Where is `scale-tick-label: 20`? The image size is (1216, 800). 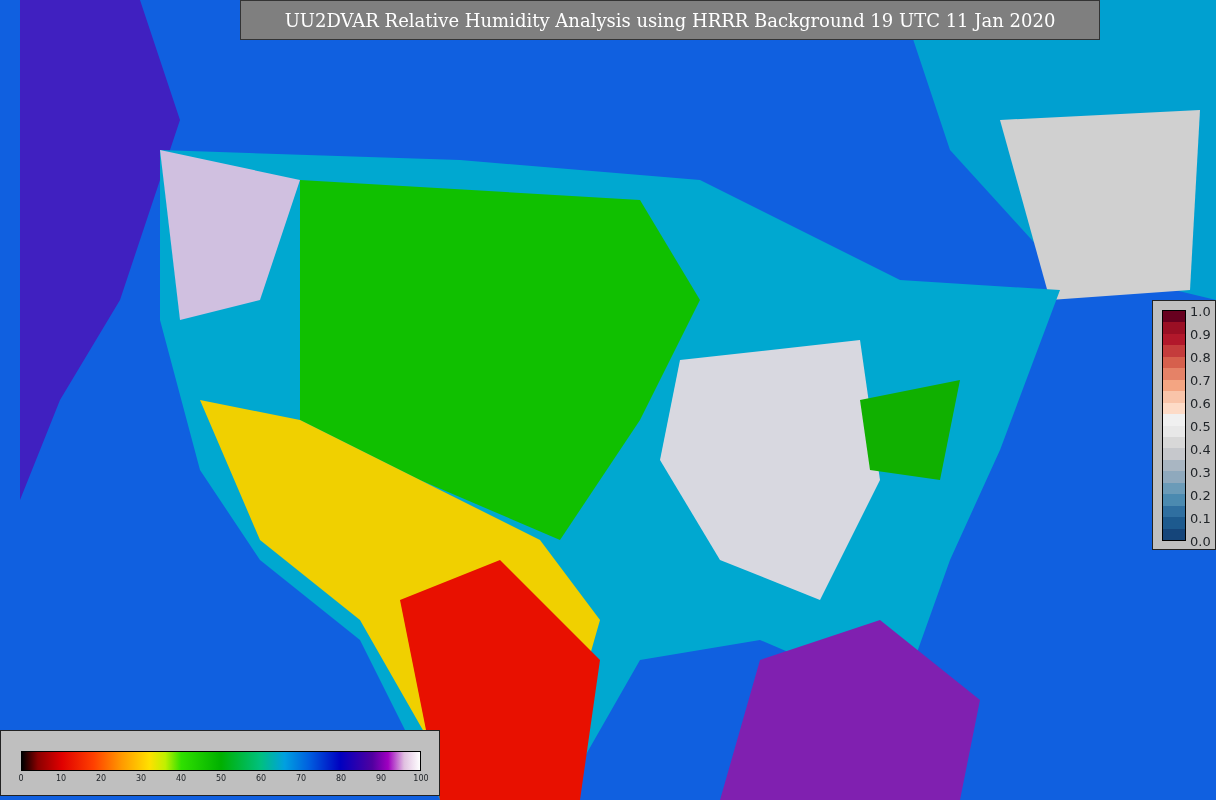
scale-tick-label: 20 is located at coordinates (101, 779).